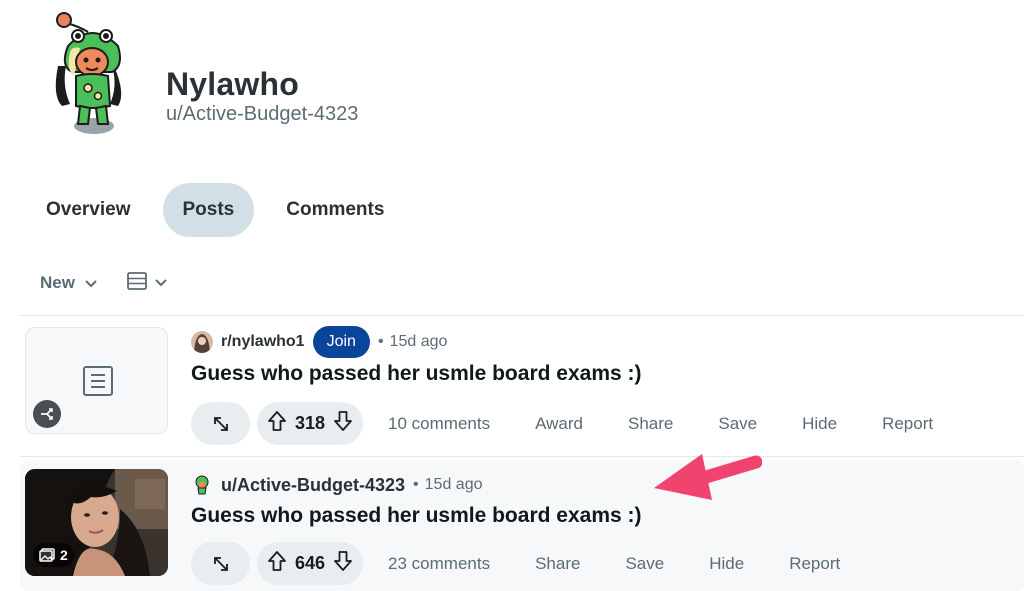 The image size is (1024, 591). What do you see at coordinates (208, 210) in the screenshot?
I see `tab-posts: Posts` at bounding box center [208, 210].